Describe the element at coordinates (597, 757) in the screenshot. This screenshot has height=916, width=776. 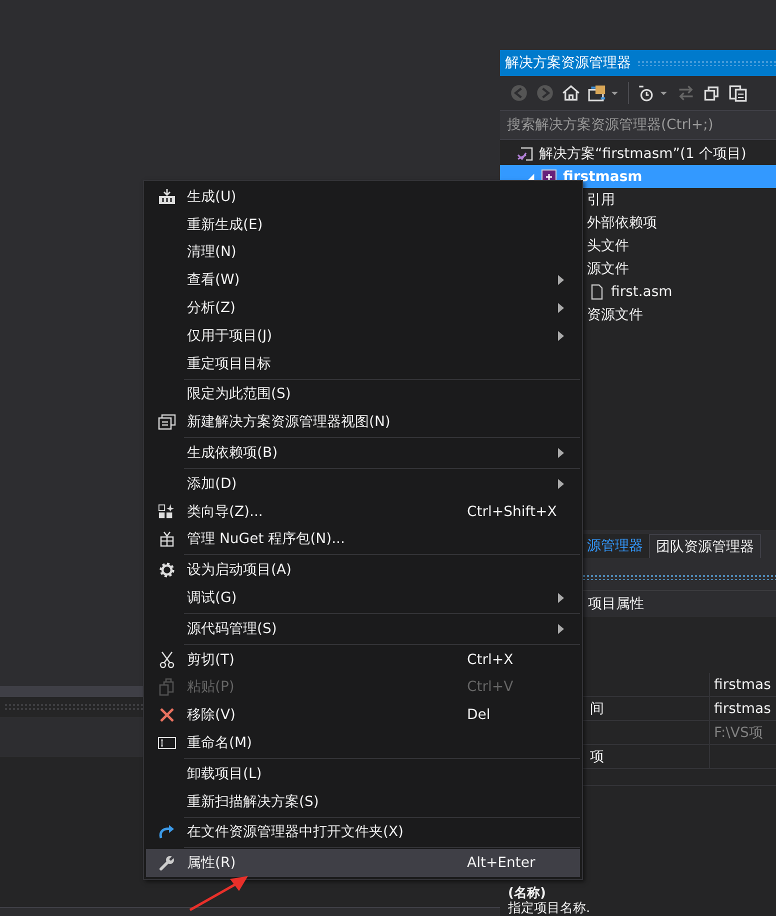
I see `property-name: 项` at that location.